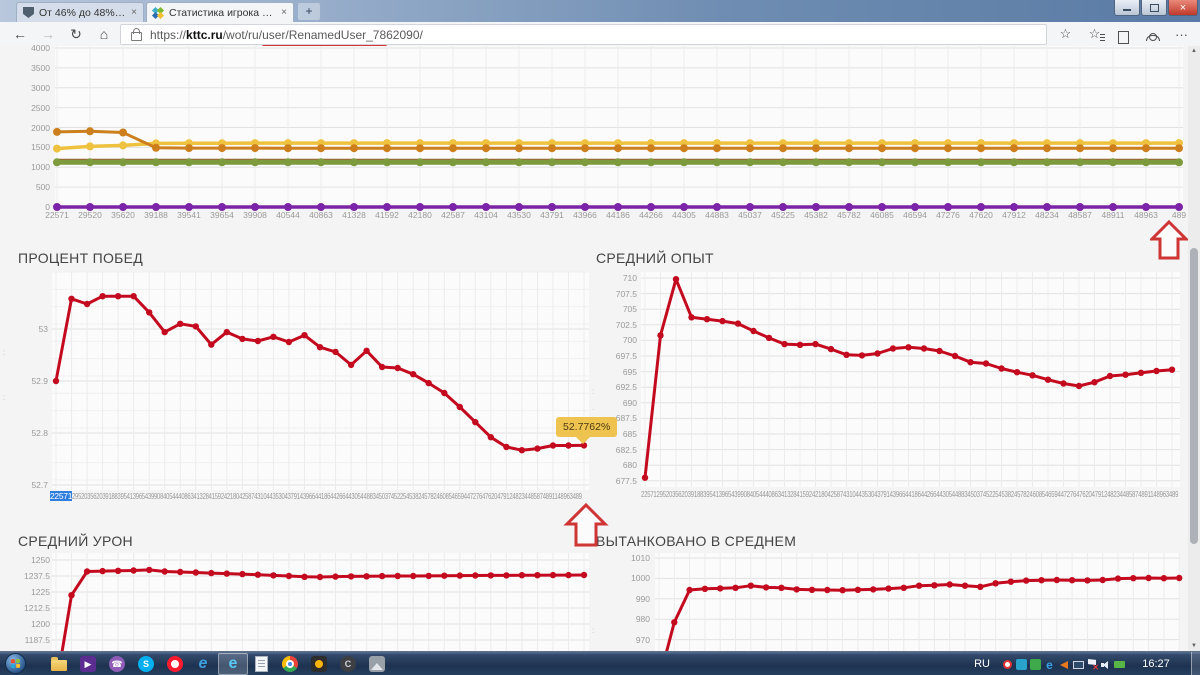 Image resolution: width=1200 pixels, height=675 pixels. I want to click on viber-icon: ☎, so click(117, 664).